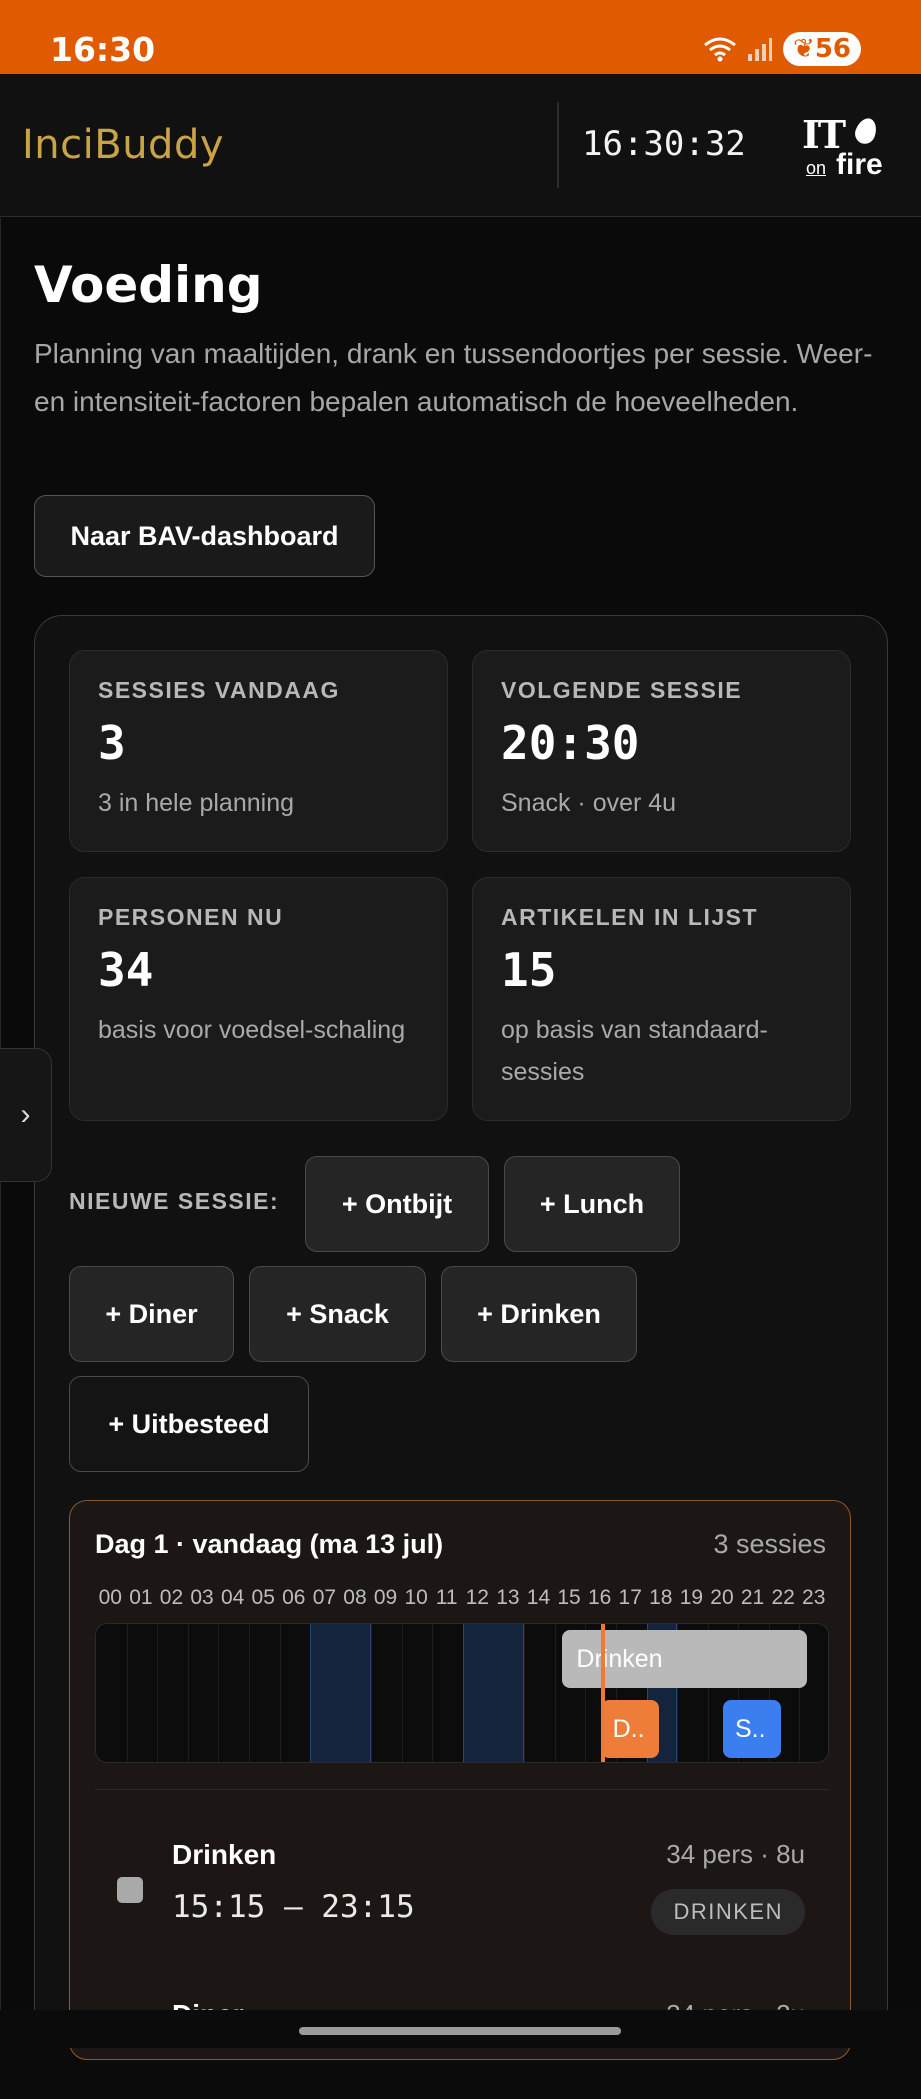  What do you see at coordinates (634, 1051) in the screenshot?
I see `stat-sub: op basis van standaard-sessies` at bounding box center [634, 1051].